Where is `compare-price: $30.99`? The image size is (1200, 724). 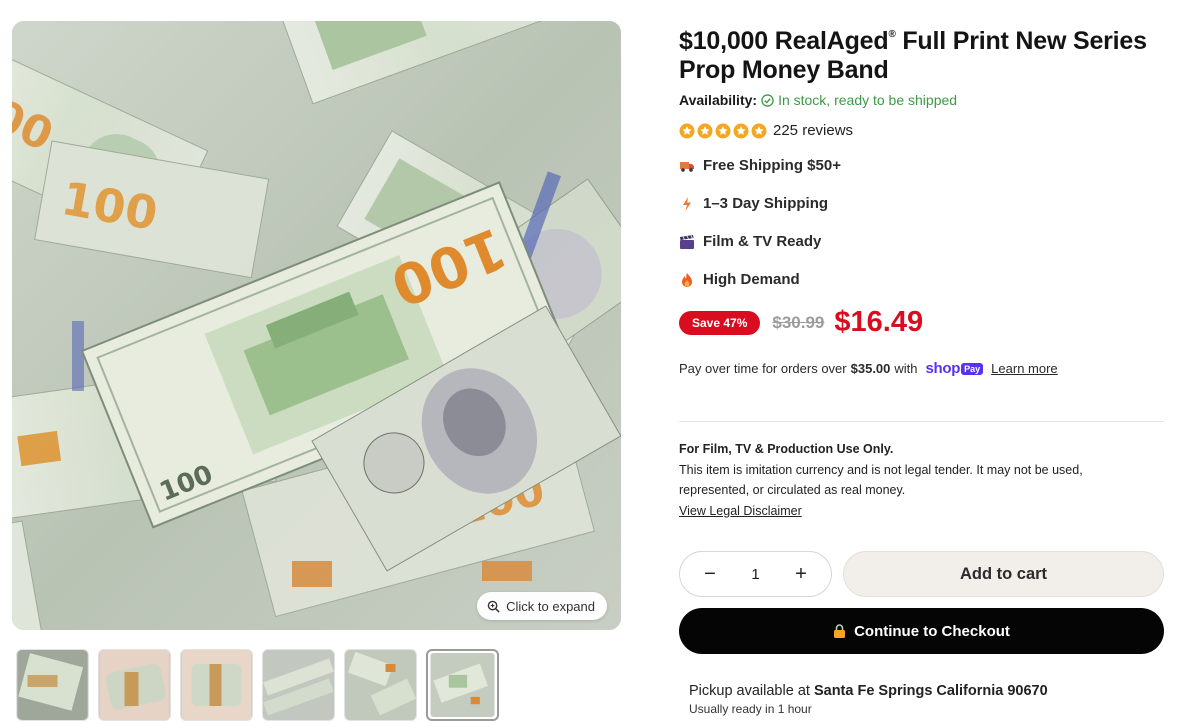
compare-price: $30.99 is located at coordinates (798, 322).